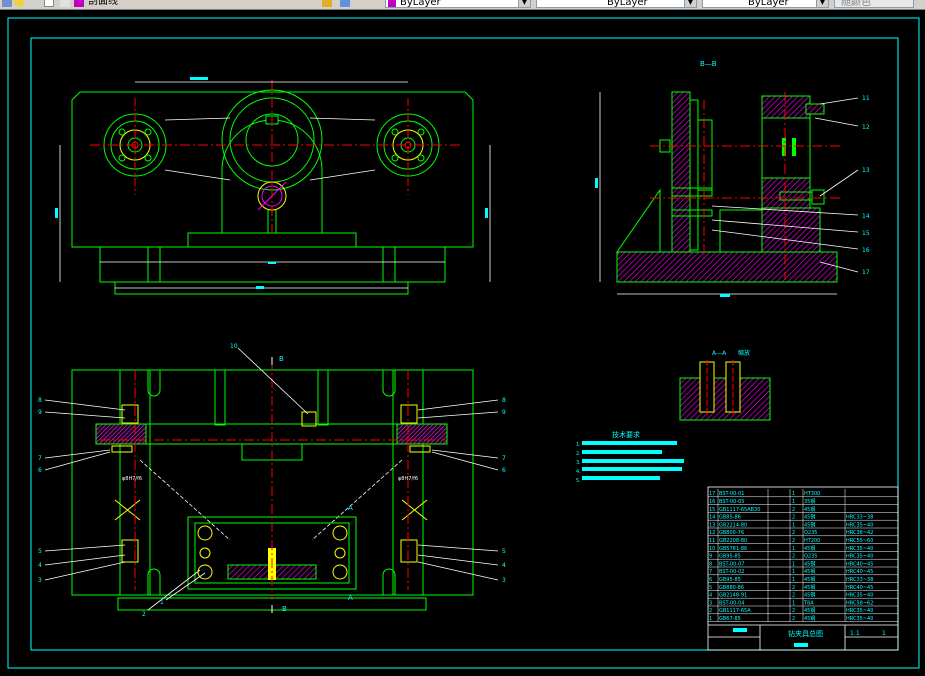 The height and width of the screenshot is (676, 925). I want to click on color-swatch, so click(392, 3).